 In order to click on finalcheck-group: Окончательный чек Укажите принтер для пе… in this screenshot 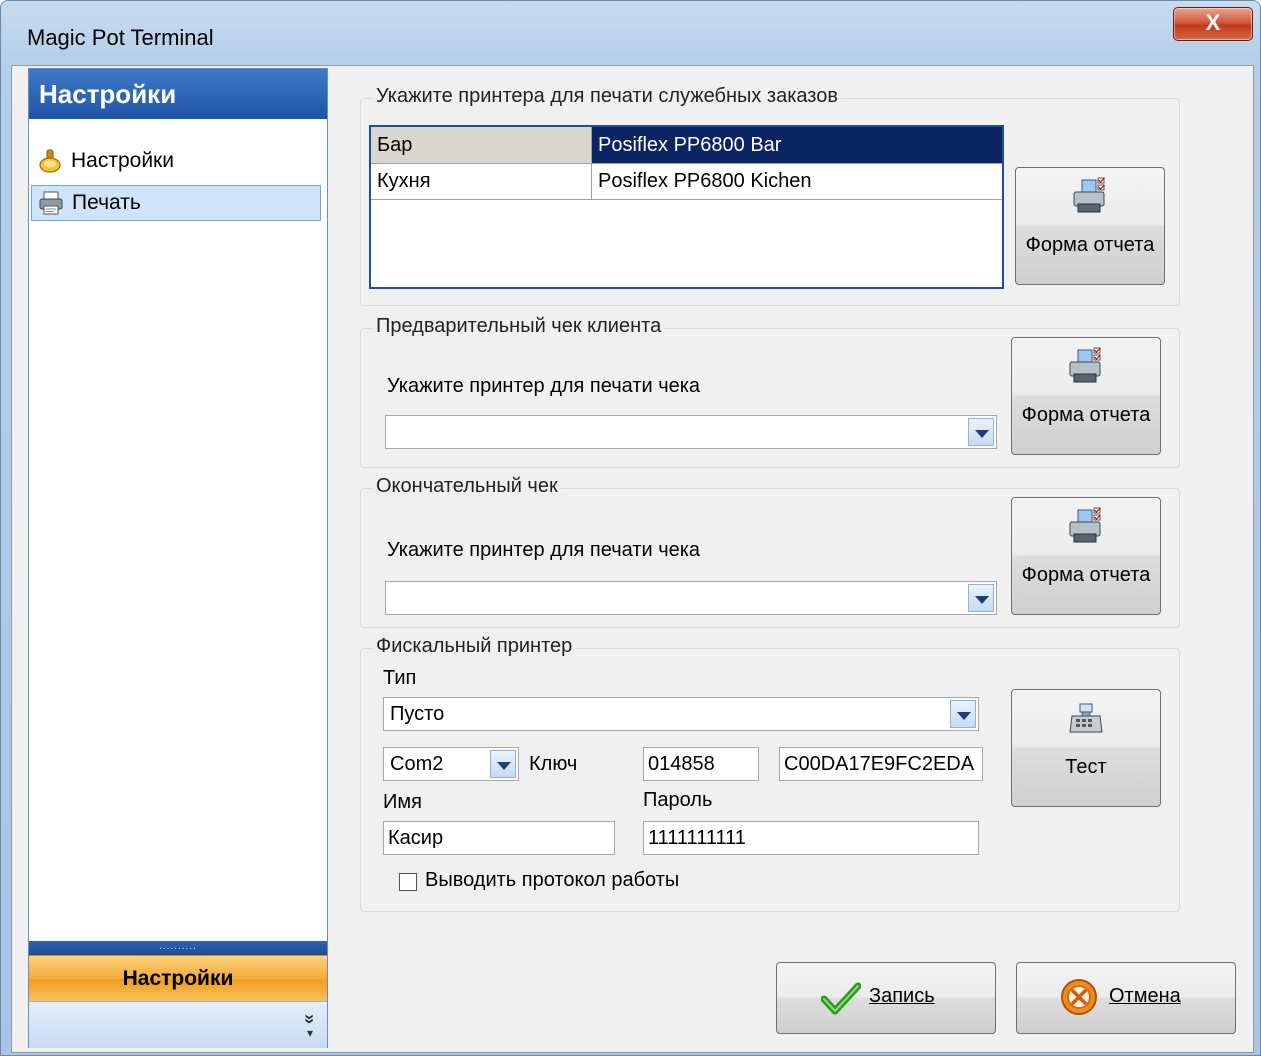, I will do `click(770, 551)`.